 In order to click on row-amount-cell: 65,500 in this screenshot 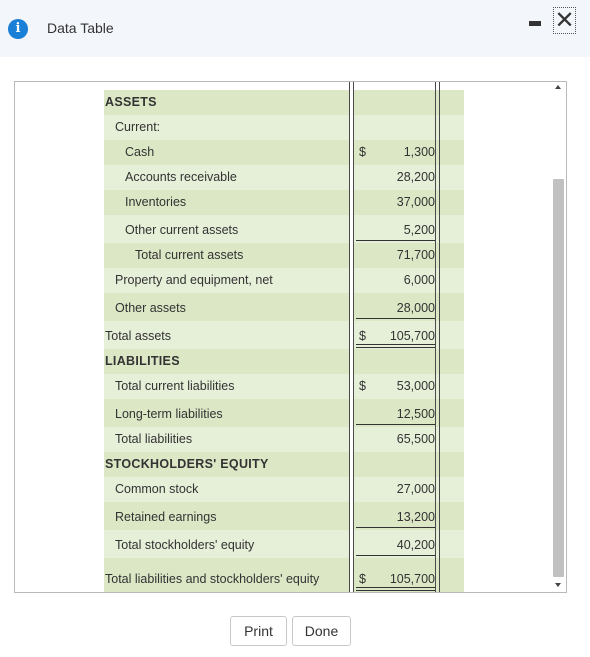, I will do `click(409, 439)`.